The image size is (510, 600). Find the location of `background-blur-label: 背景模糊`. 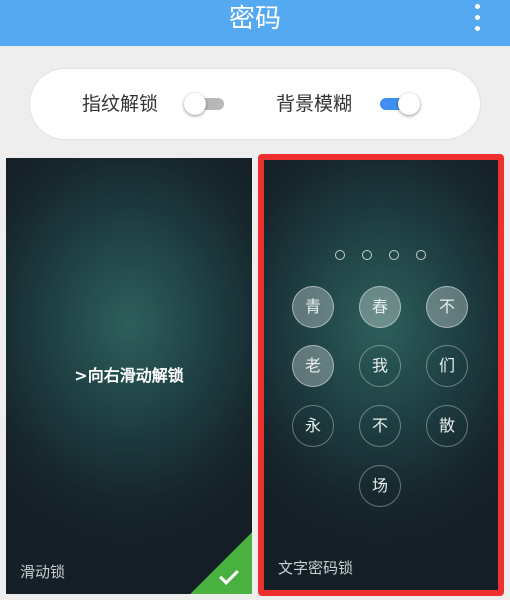

background-blur-label: 背景模糊 is located at coordinates (314, 104).